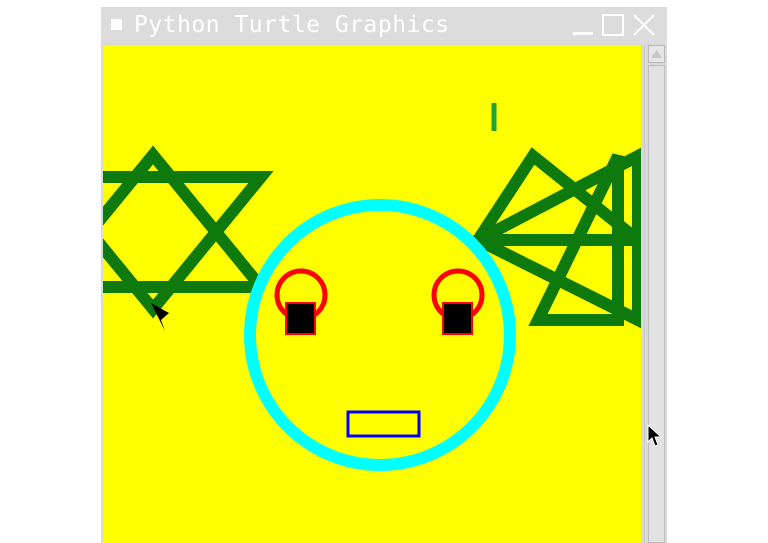 The image size is (768, 543). Describe the element at coordinates (300, 318) in the screenshot. I see `left-pupil` at that location.